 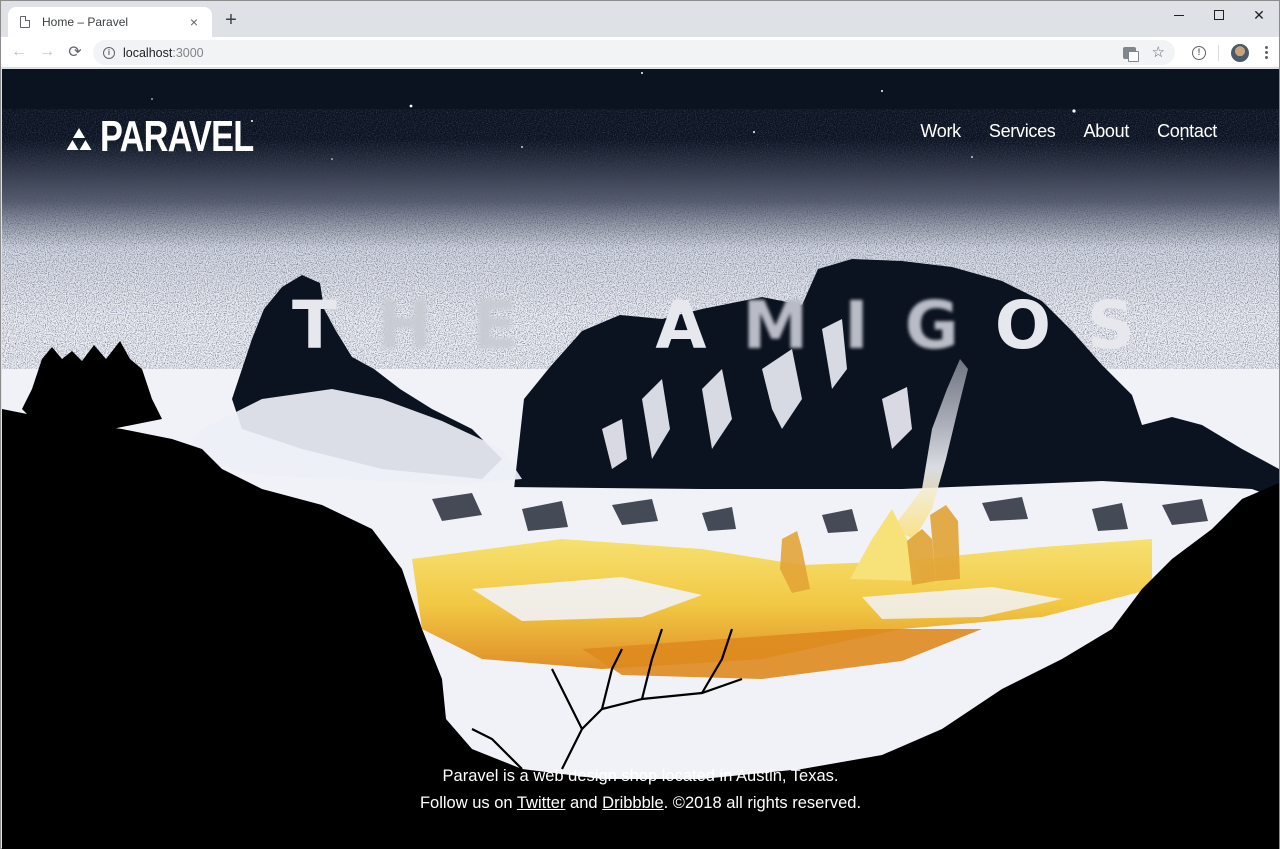 I want to click on nav-link-contact: Contact, so click(x=1187, y=131).